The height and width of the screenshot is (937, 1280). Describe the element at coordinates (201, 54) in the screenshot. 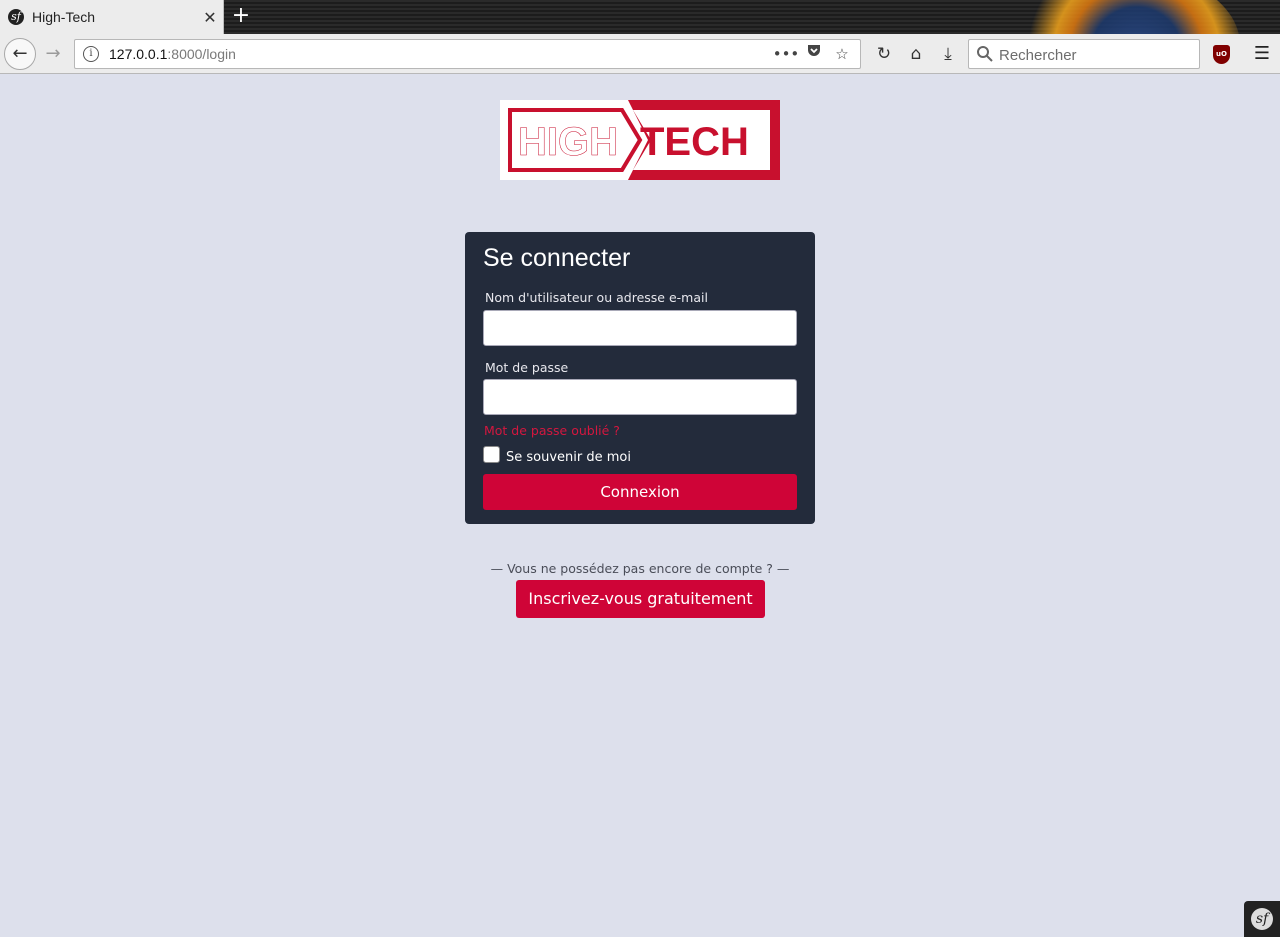

I see `url-path: :8000/login` at that location.